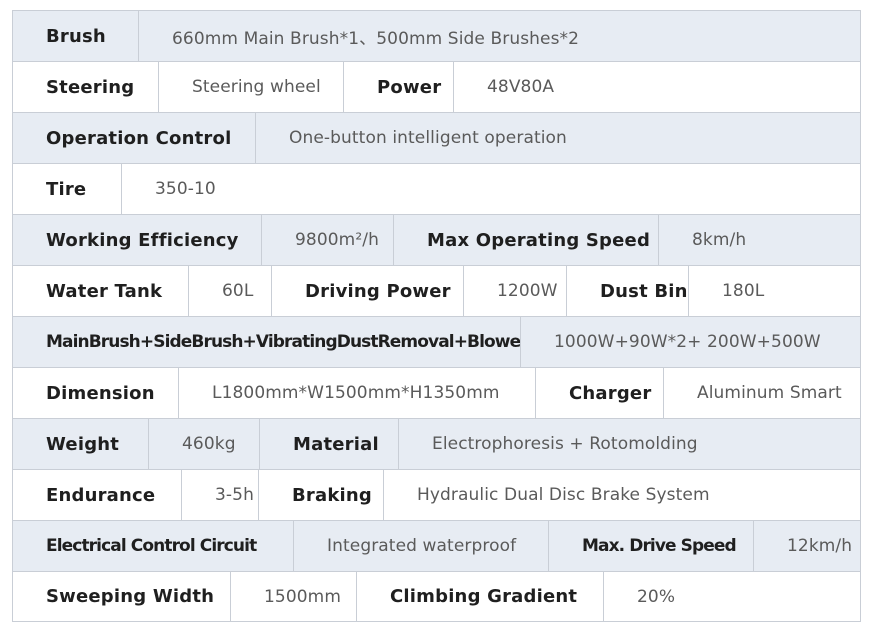 The height and width of the screenshot is (631, 871). What do you see at coordinates (76, 36) in the screenshot?
I see `spec-label: Brush` at bounding box center [76, 36].